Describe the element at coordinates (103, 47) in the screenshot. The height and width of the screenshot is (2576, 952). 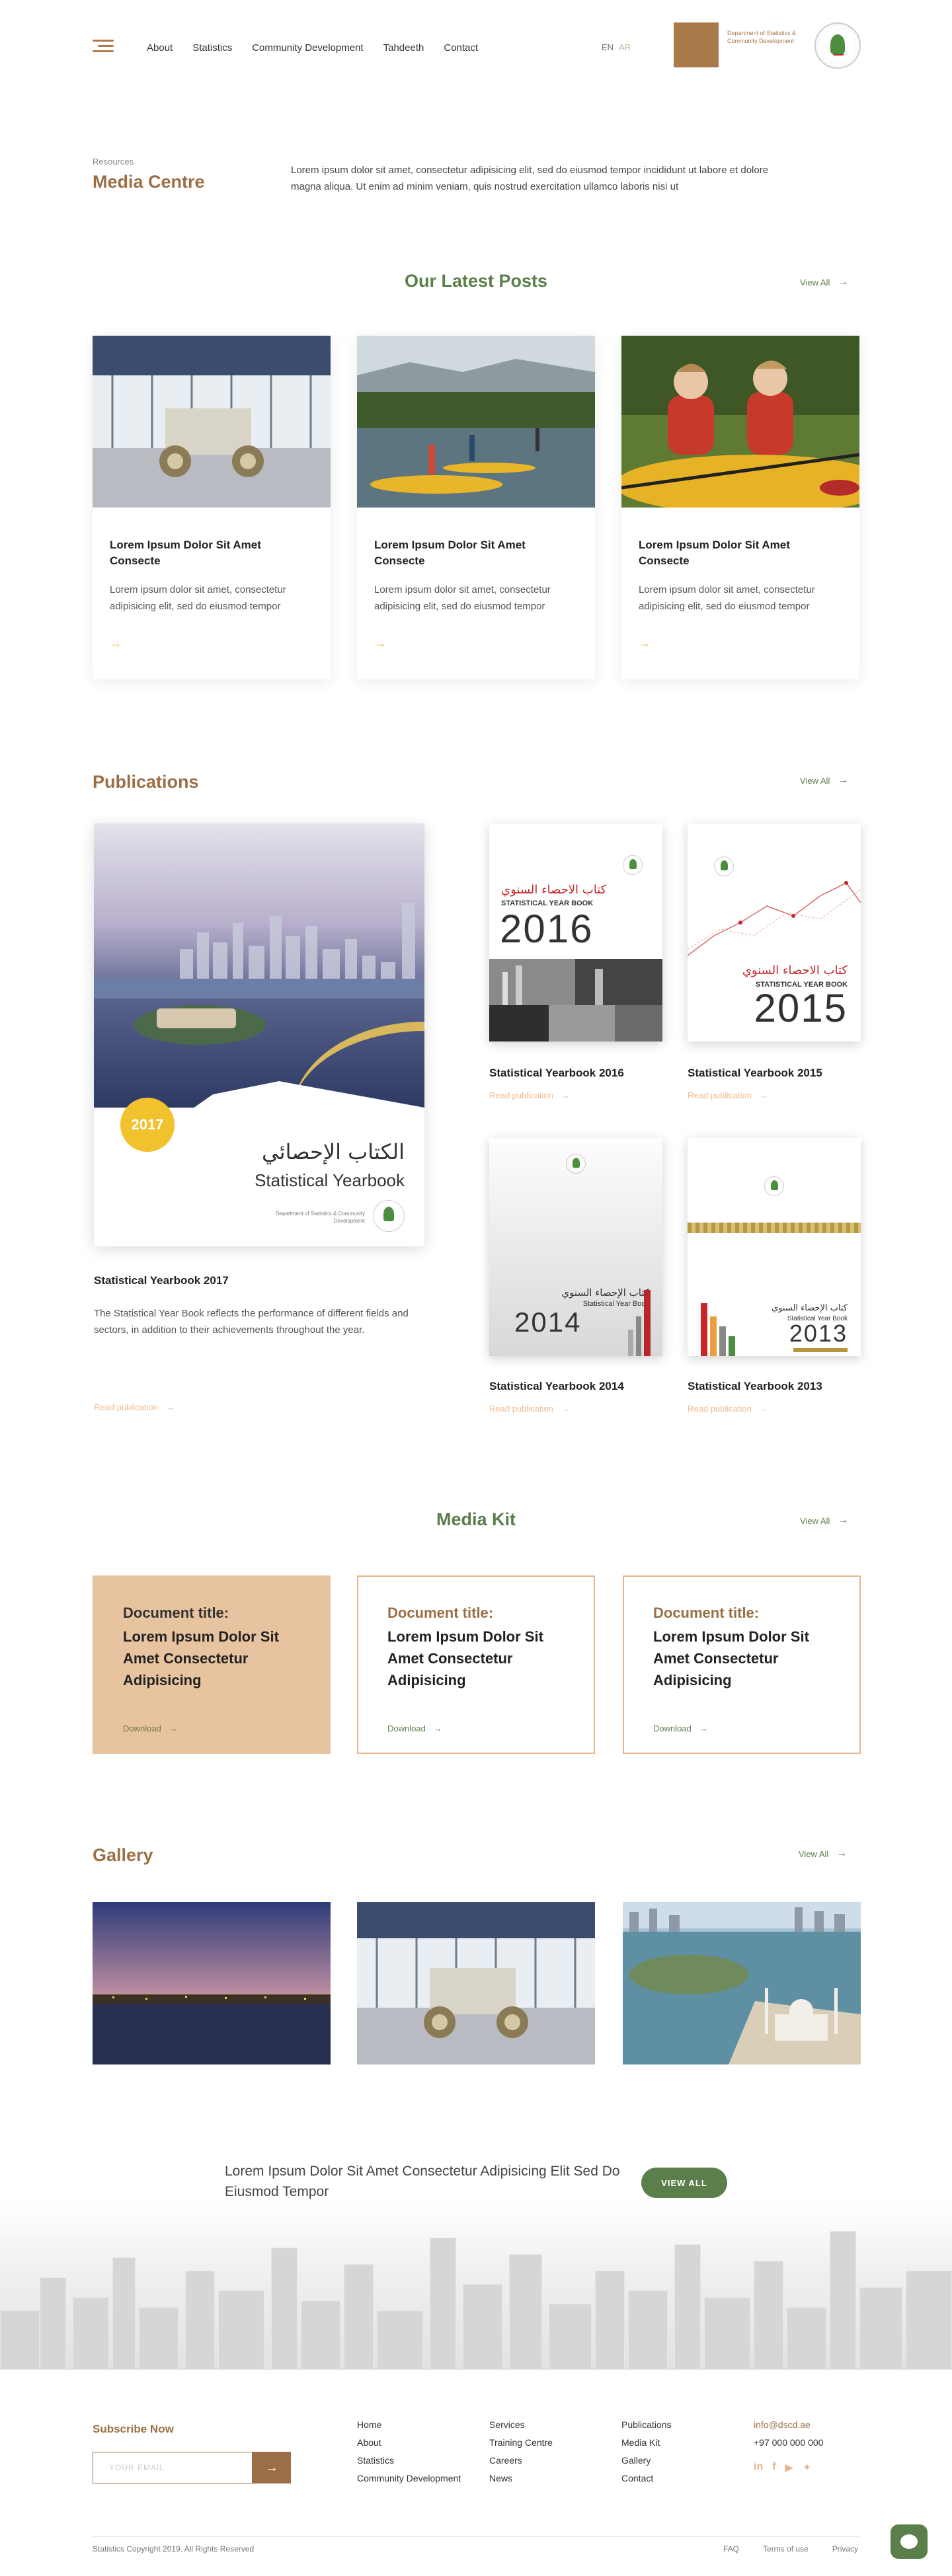
I see `menu-icon` at that location.